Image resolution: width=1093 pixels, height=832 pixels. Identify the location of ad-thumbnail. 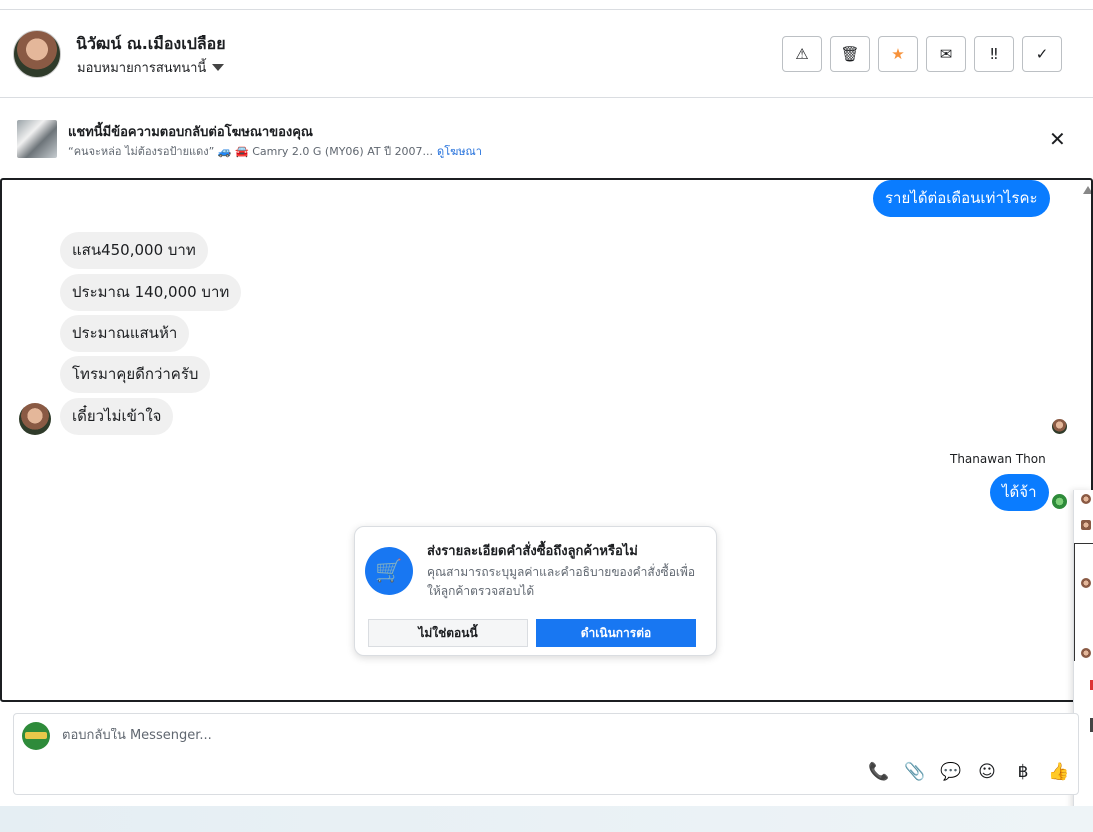
(37, 139).